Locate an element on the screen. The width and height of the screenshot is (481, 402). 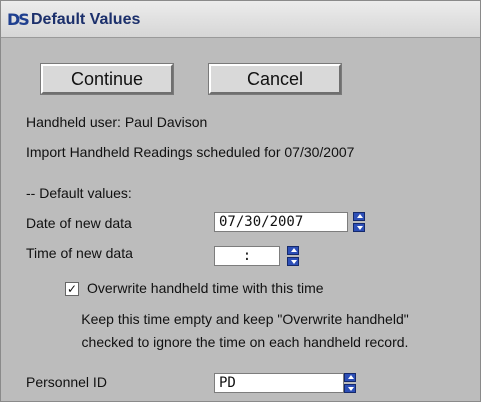
title-bar: DS Default Values is located at coordinates (240, 19).